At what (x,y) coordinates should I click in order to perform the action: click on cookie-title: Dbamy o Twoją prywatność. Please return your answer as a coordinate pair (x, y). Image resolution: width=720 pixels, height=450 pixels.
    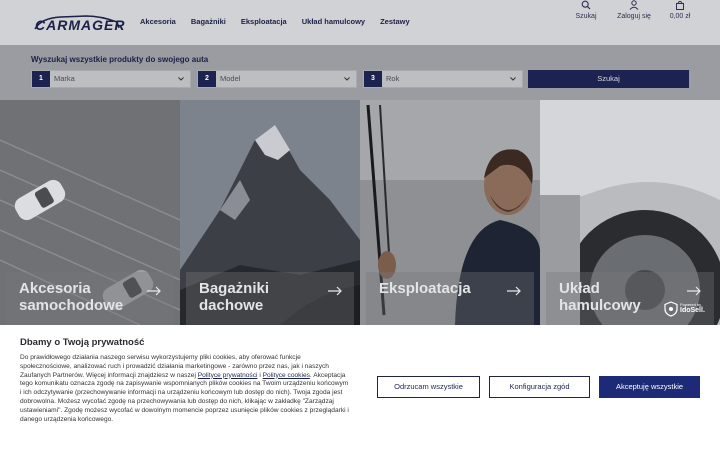
    Looking at the image, I should click on (82, 342).